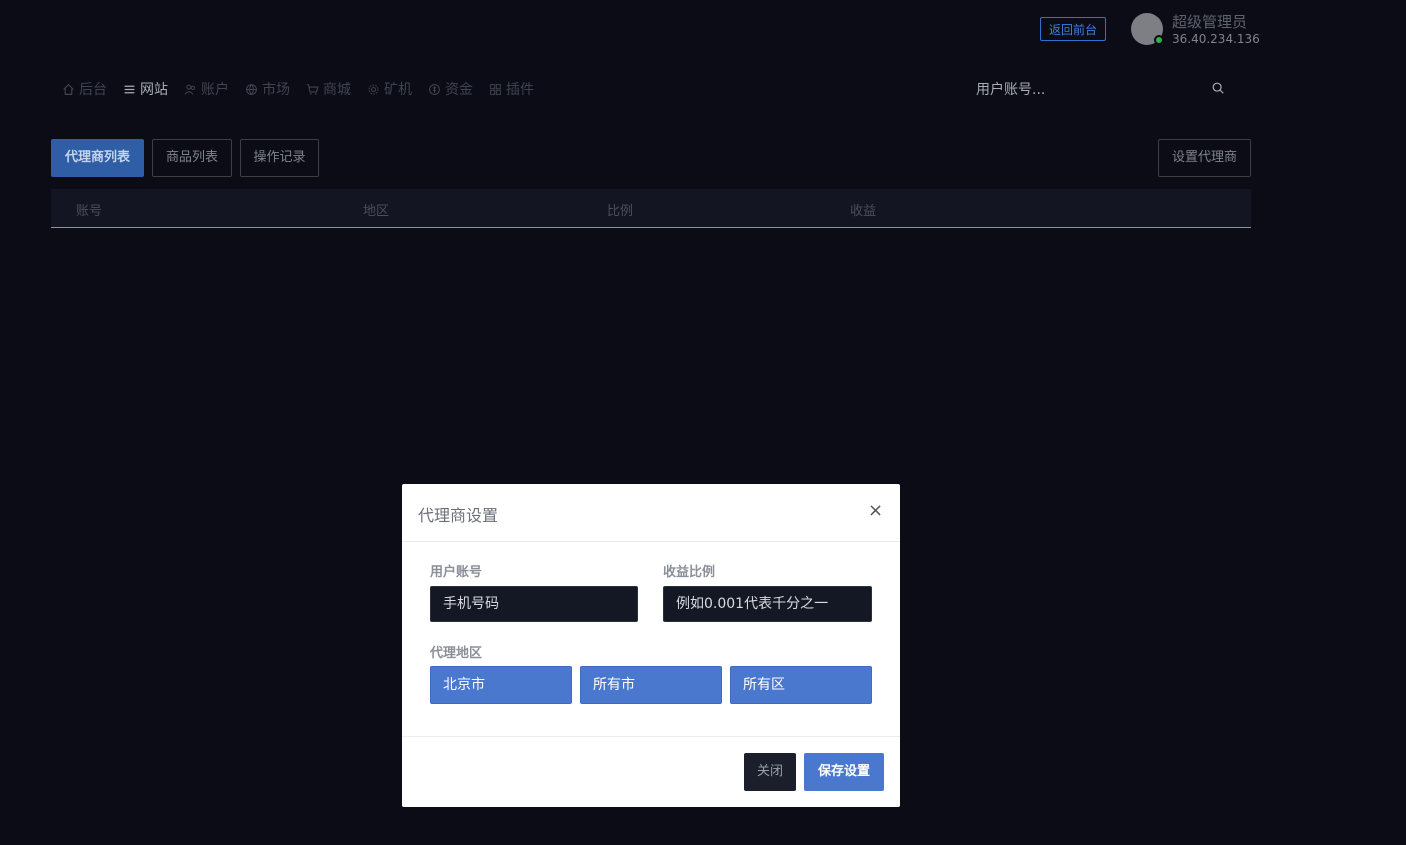  I want to click on nav-item-label: 网站, so click(154, 90).